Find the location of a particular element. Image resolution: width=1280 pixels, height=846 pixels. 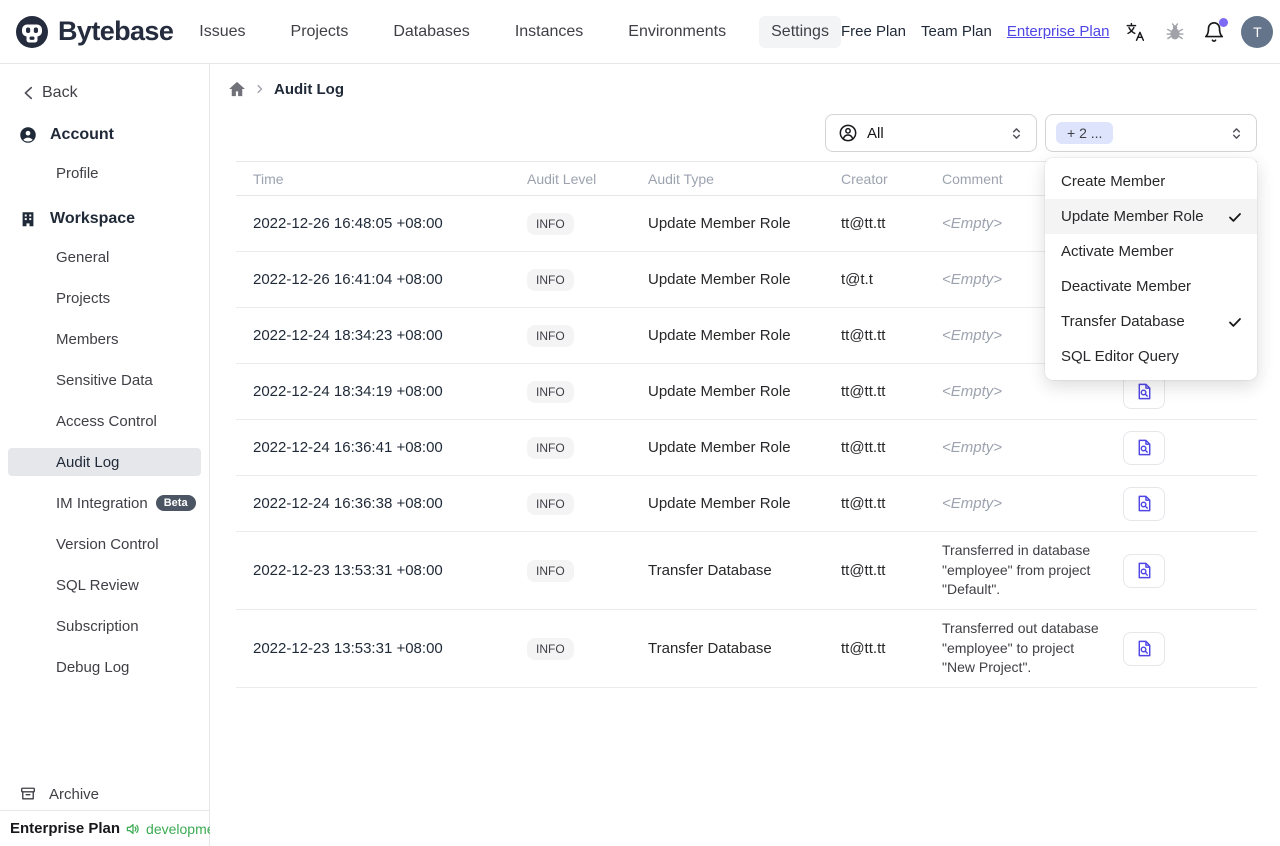

archive-button: Archive is located at coordinates (49, 794).